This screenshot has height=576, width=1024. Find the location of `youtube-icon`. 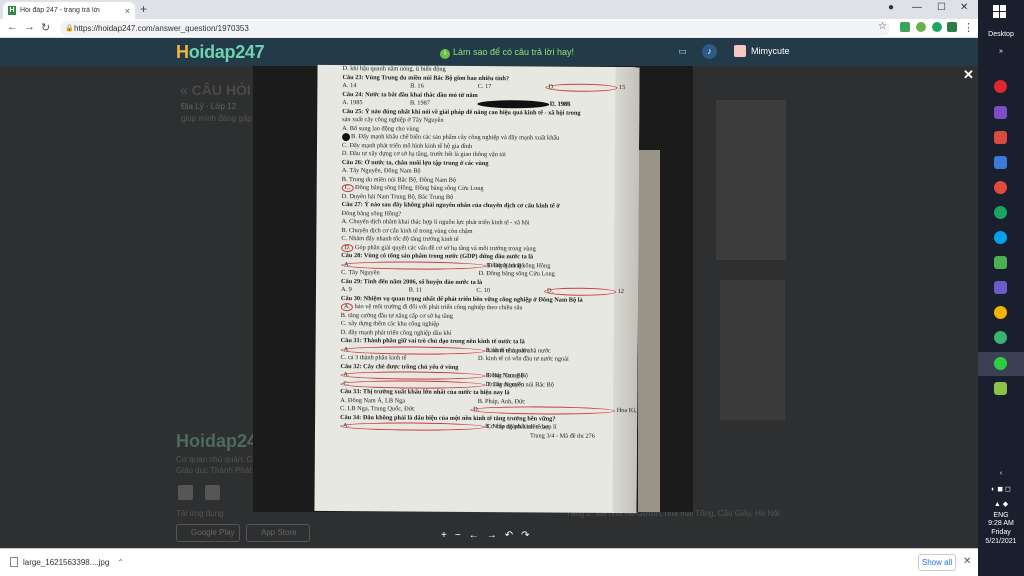

youtube-icon is located at coordinates (212, 492).